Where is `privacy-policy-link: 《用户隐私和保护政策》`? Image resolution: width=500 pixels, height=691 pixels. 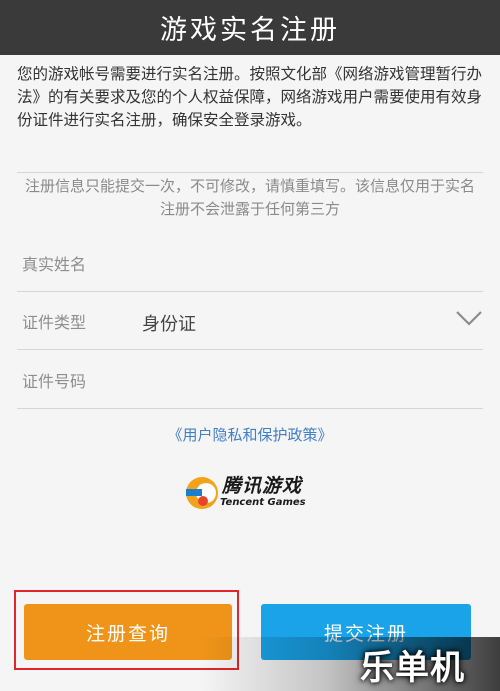
privacy-policy-link: 《用户隐私和保护政策》 is located at coordinates (250, 434).